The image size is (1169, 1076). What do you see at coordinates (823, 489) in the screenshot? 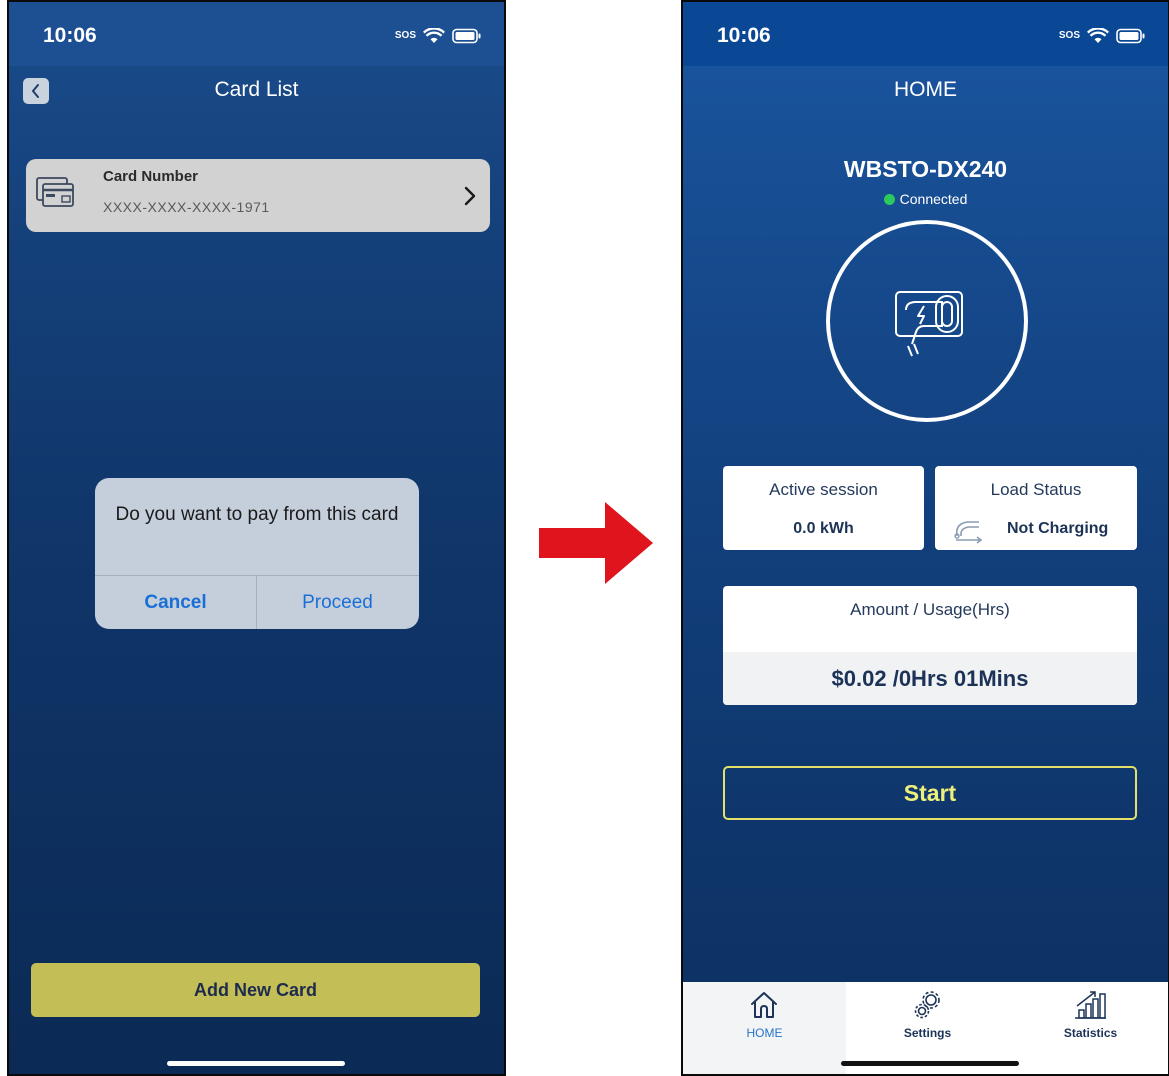
I see `active-session-title: Active session` at bounding box center [823, 489].